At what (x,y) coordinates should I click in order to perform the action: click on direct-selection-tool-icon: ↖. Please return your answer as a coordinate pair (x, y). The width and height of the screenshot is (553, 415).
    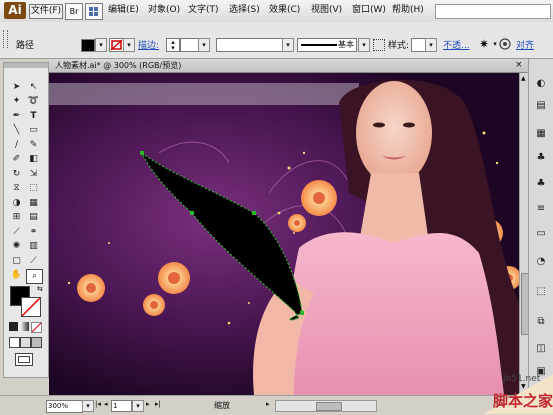
    Looking at the image, I should click on (33, 87).